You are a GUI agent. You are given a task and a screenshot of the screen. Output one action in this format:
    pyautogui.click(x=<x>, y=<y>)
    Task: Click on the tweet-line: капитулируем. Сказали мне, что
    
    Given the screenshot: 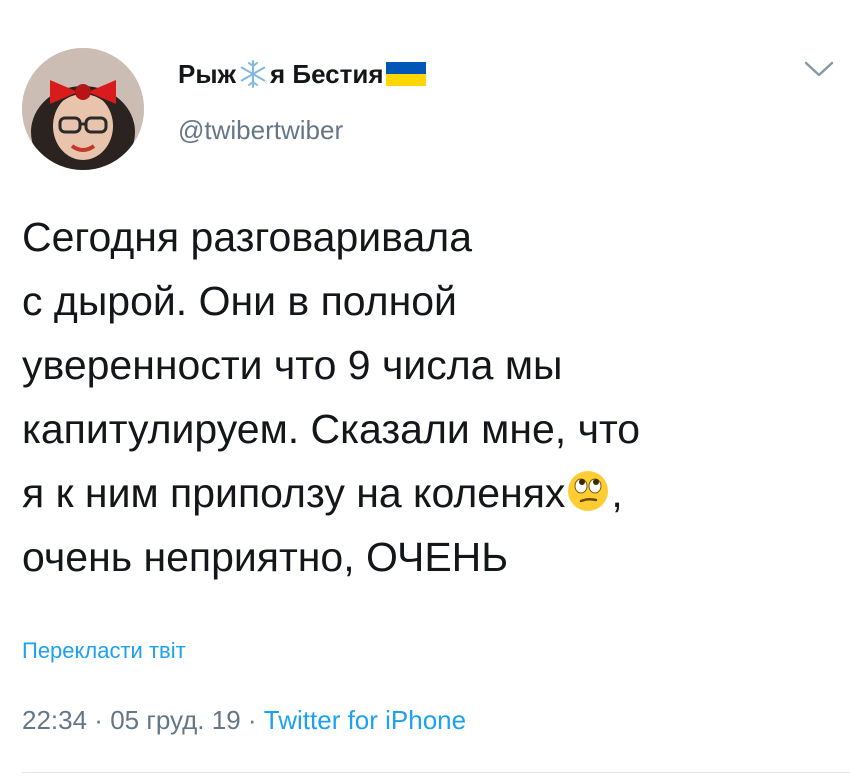 What is the action you would take?
    pyautogui.click(x=331, y=429)
    